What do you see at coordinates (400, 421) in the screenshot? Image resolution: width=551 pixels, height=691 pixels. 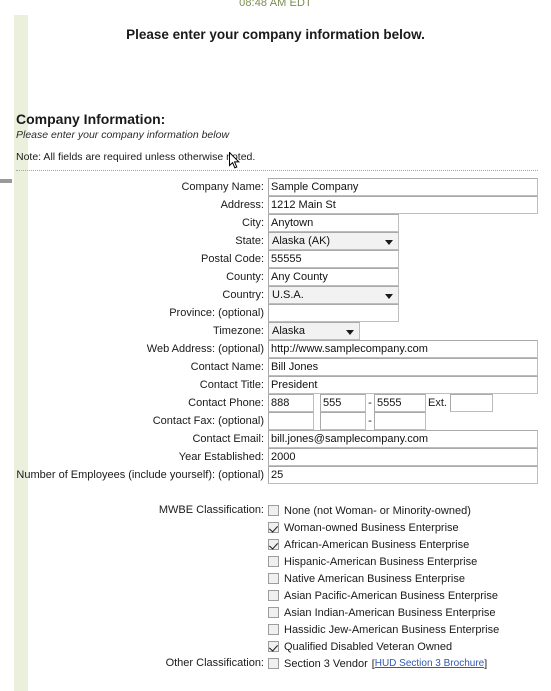 I see `contact-fax-line-input` at bounding box center [400, 421].